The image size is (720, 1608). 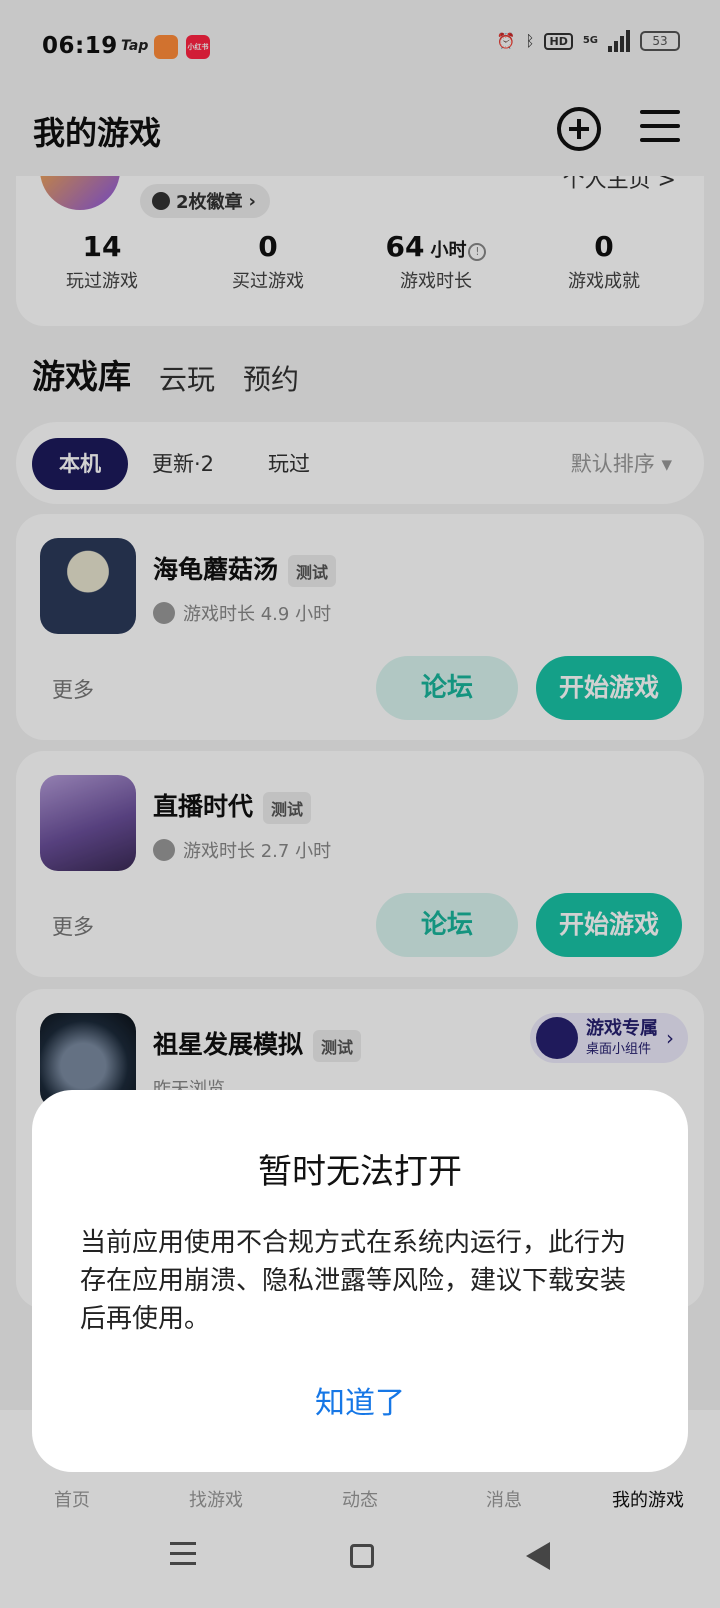 I want to click on dialog-ok-button: 知道了, so click(x=360, y=1400).